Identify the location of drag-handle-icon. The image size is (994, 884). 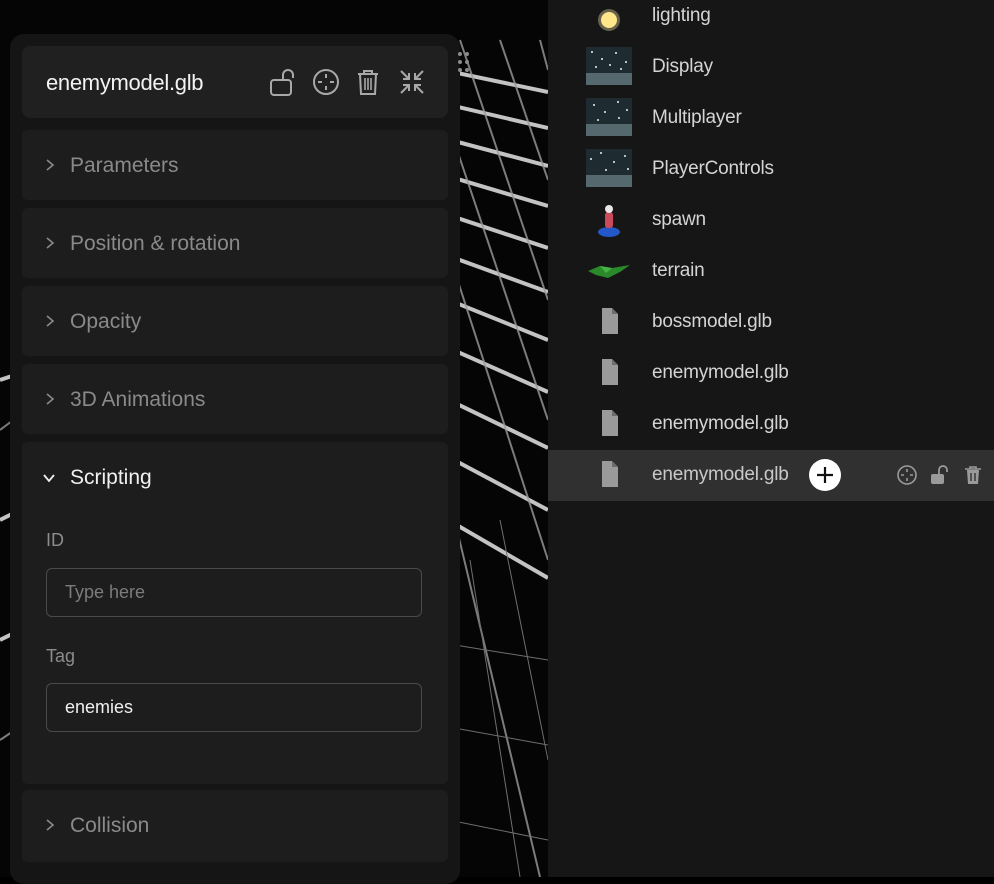
(463, 62).